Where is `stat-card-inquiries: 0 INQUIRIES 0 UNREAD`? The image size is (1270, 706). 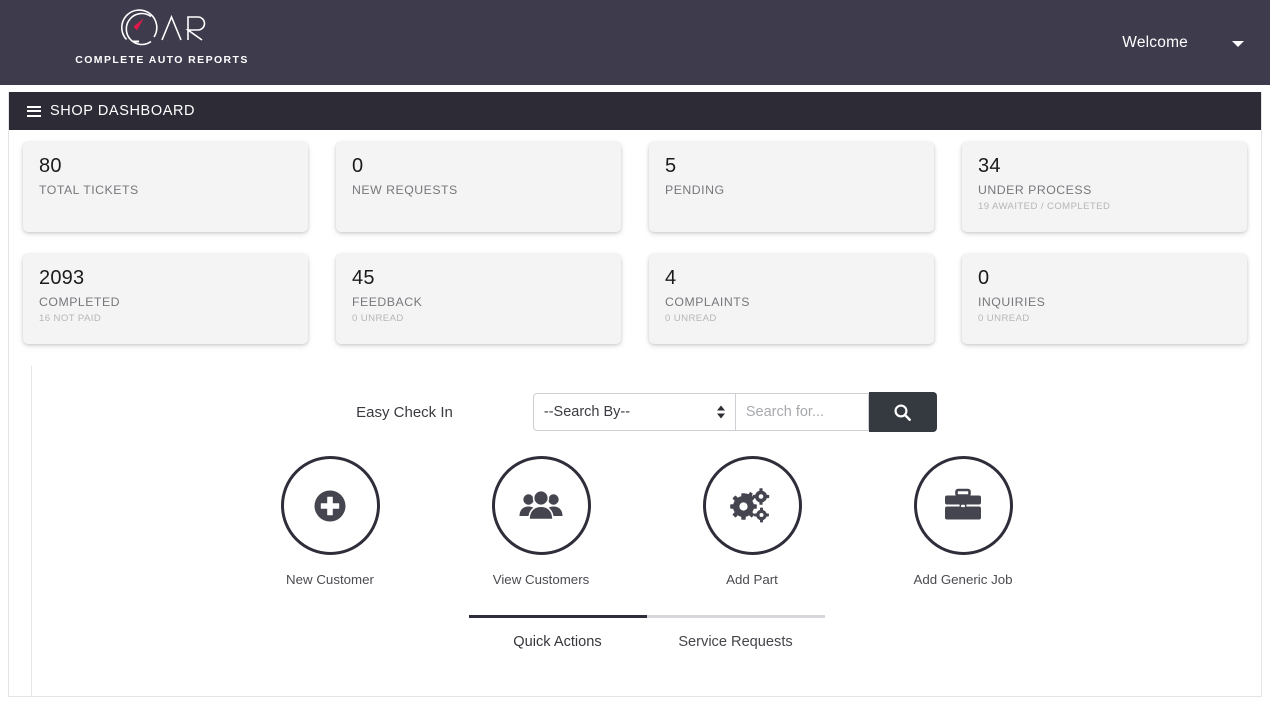 stat-card-inquiries: 0 INQUIRIES 0 UNREAD is located at coordinates (1104, 299).